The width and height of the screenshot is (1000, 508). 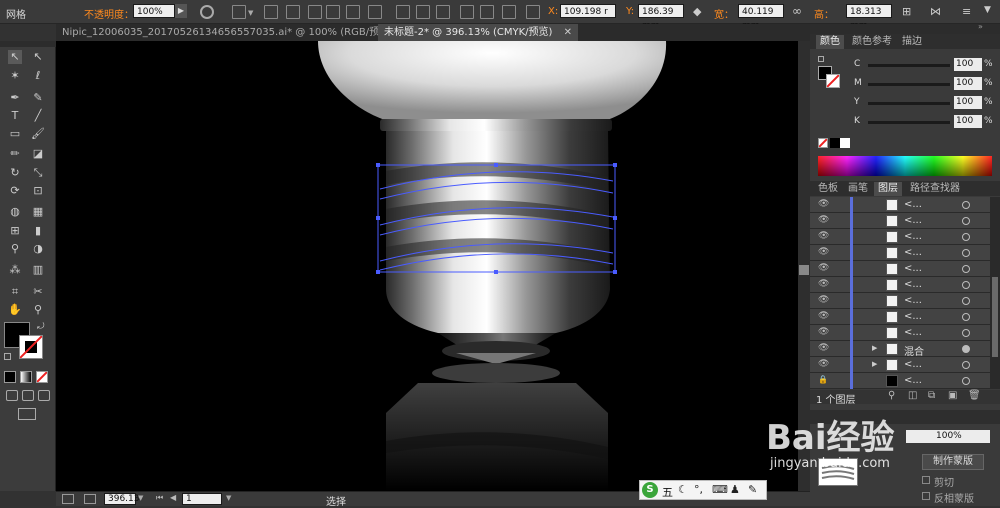 What do you see at coordinates (888, 189) in the screenshot?
I see `tab-layers: 图层` at bounding box center [888, 189].